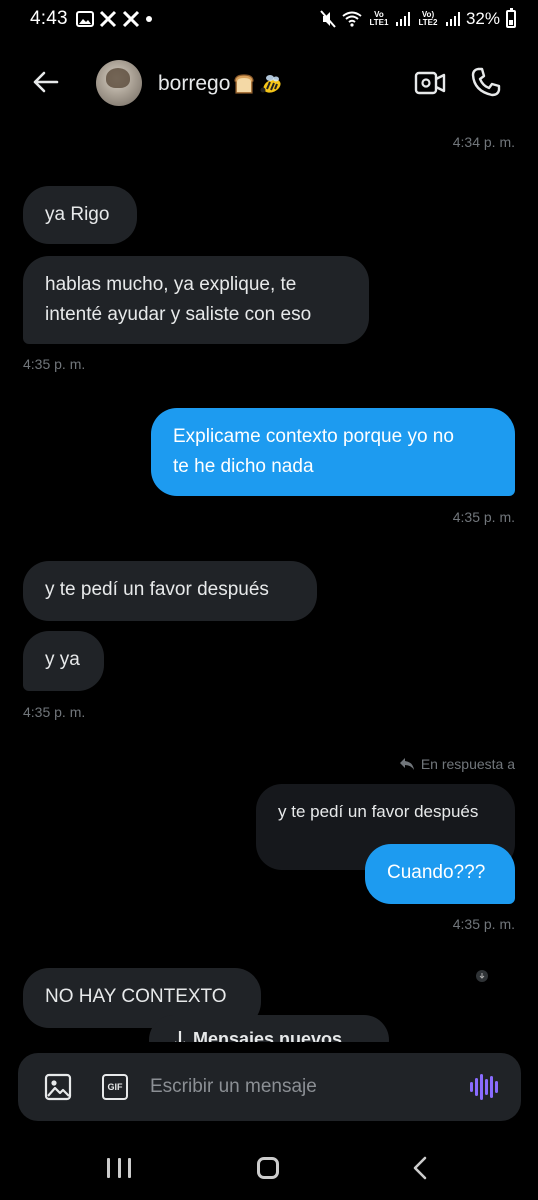 The width and height of the screenshot is (538, 1200). Describe the element at coordinates (180, 1036) in the screenshot. I see `arrow-down-icon` at that location.